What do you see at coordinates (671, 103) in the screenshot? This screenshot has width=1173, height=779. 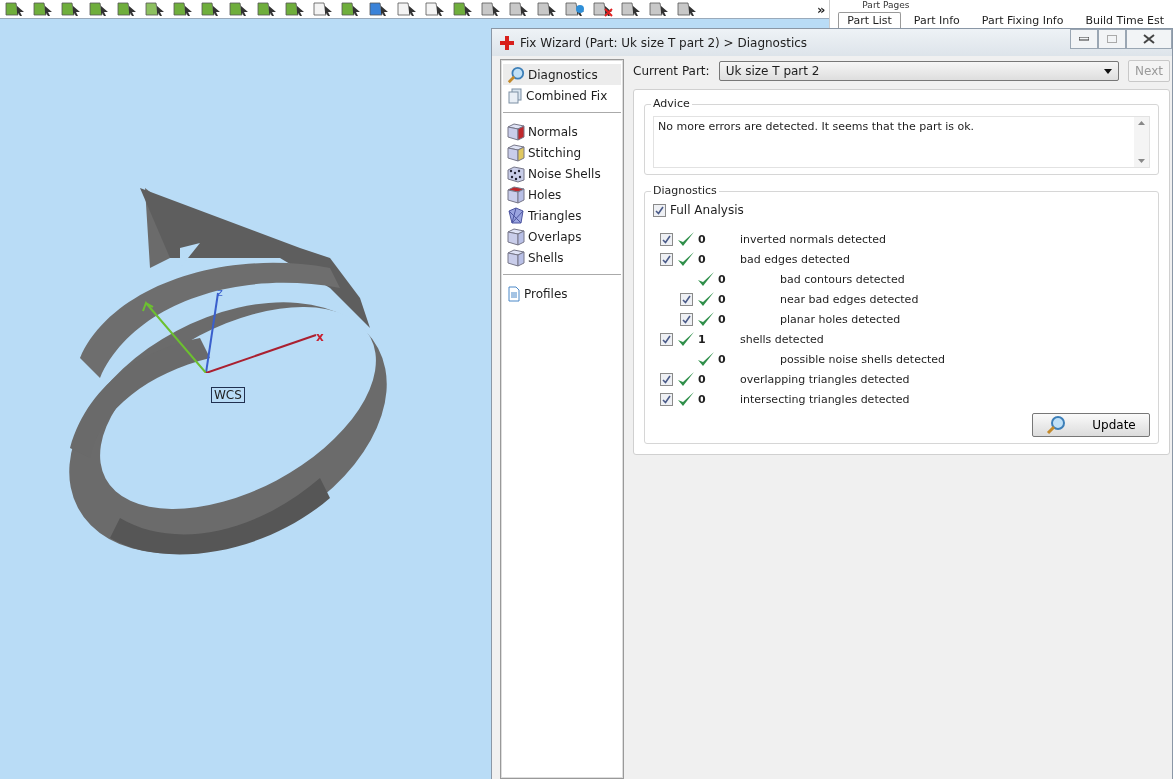 I see `group-title: Advice` at bounding box center [671, 103].